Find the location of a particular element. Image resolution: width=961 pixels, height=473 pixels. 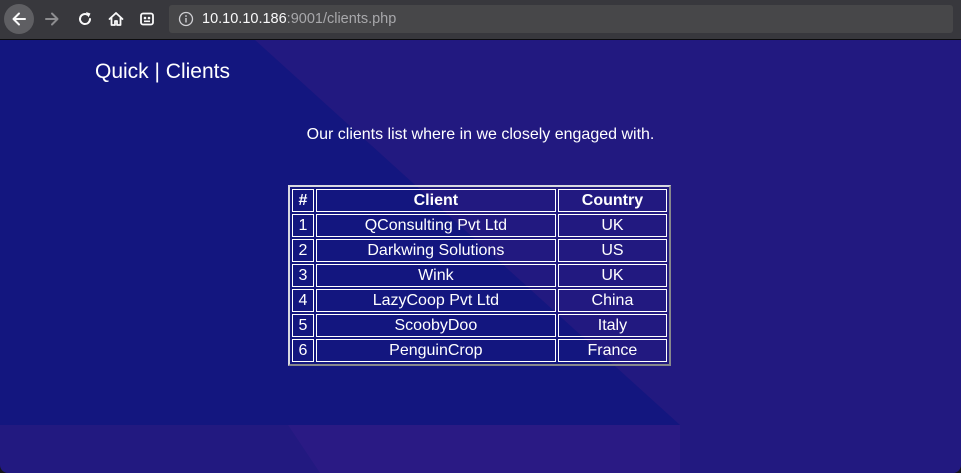

row-number: 4 is located at coordinates (303, 300).